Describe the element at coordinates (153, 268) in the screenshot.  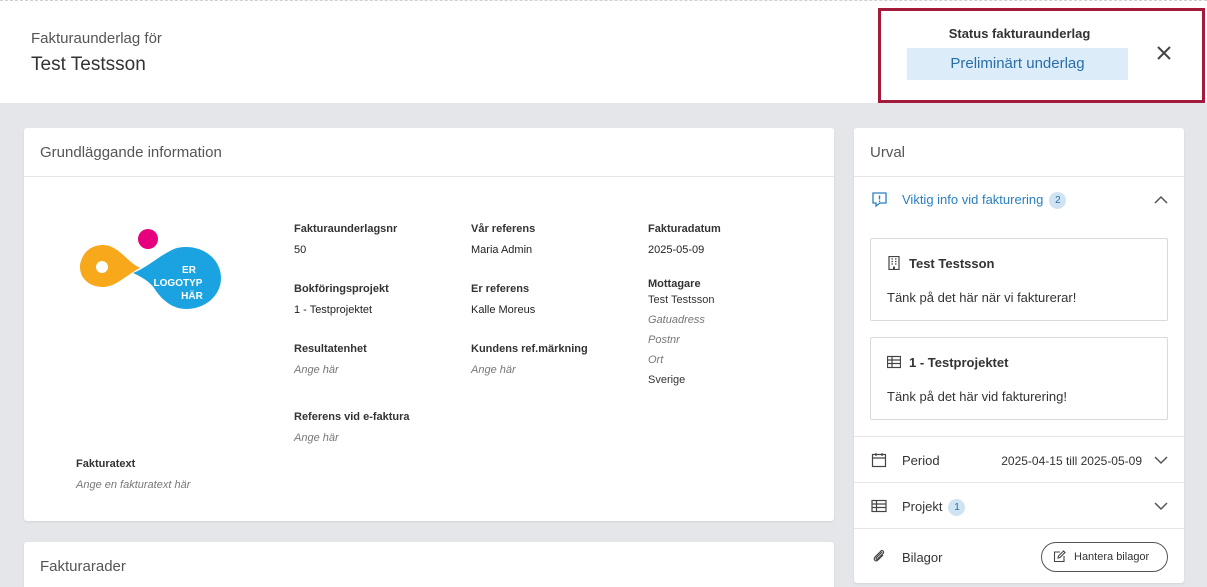
I see `company-logo: ER LOGOTYP HÄR` at that location.